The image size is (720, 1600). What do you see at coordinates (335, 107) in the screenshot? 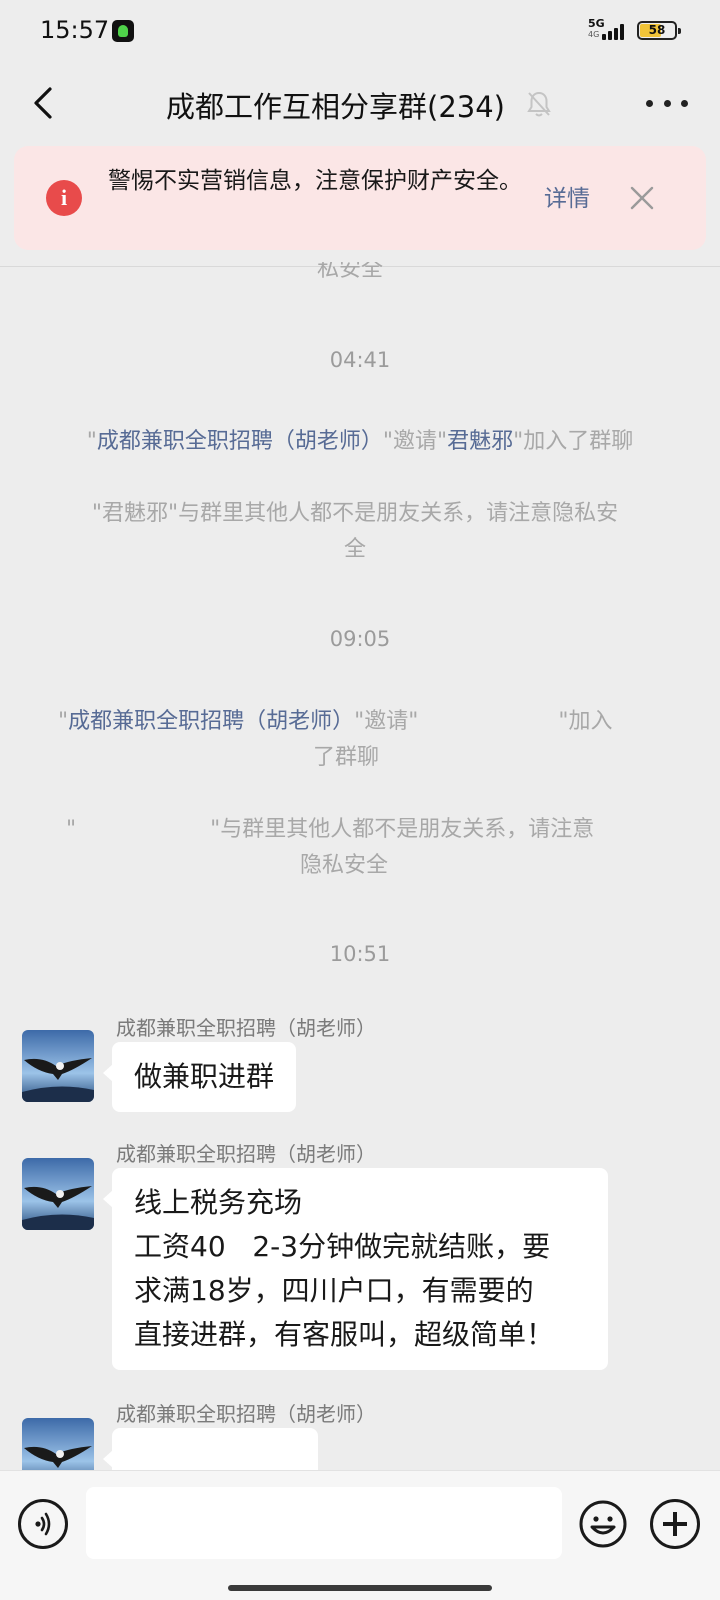
I see `chat-title: 成都工作互相分享群(234)` at bounding box center [335, 107].